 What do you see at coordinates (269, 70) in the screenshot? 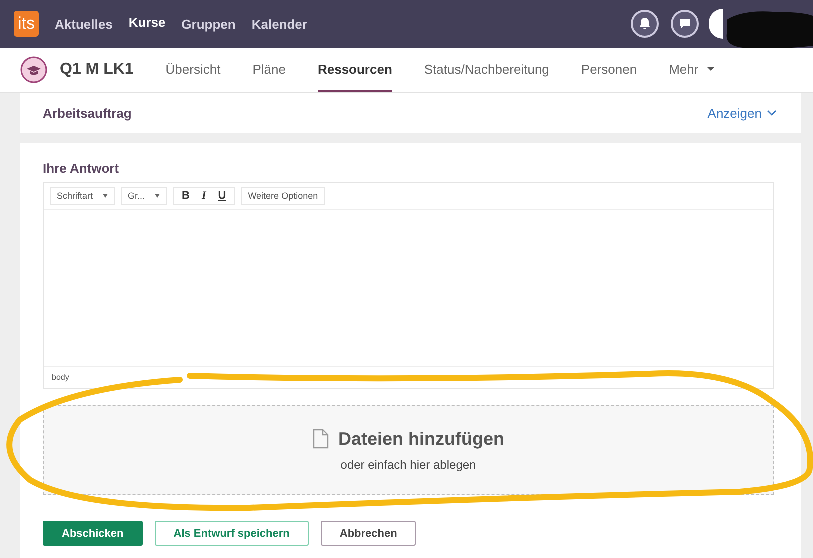
I see `course-tab: Pläne` at bounding box center [269, 70].